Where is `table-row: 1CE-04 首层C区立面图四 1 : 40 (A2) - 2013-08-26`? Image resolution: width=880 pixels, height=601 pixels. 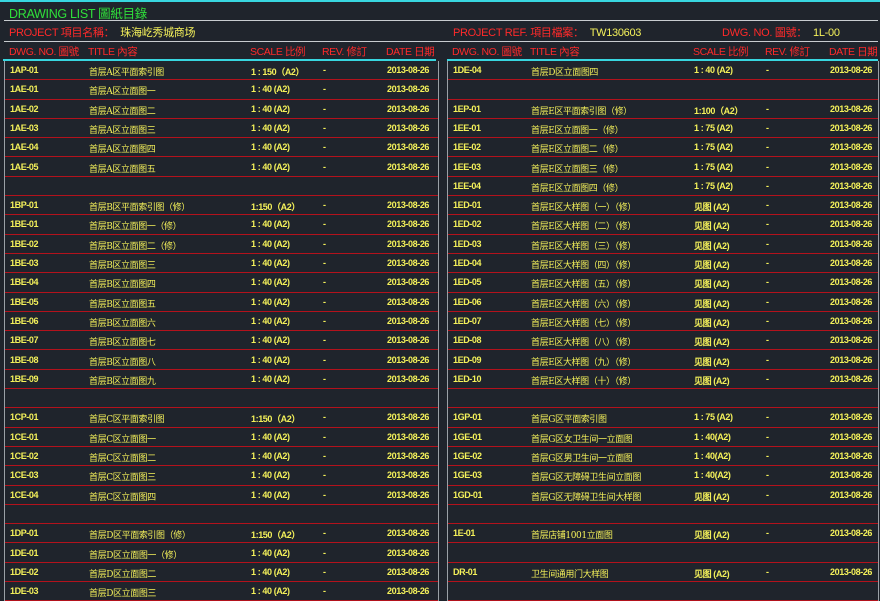 table-row: 1CE-04 首层C区立面图四 1 : 40 (A2) - 2013-08-26 is located at coordinates (221, 495).